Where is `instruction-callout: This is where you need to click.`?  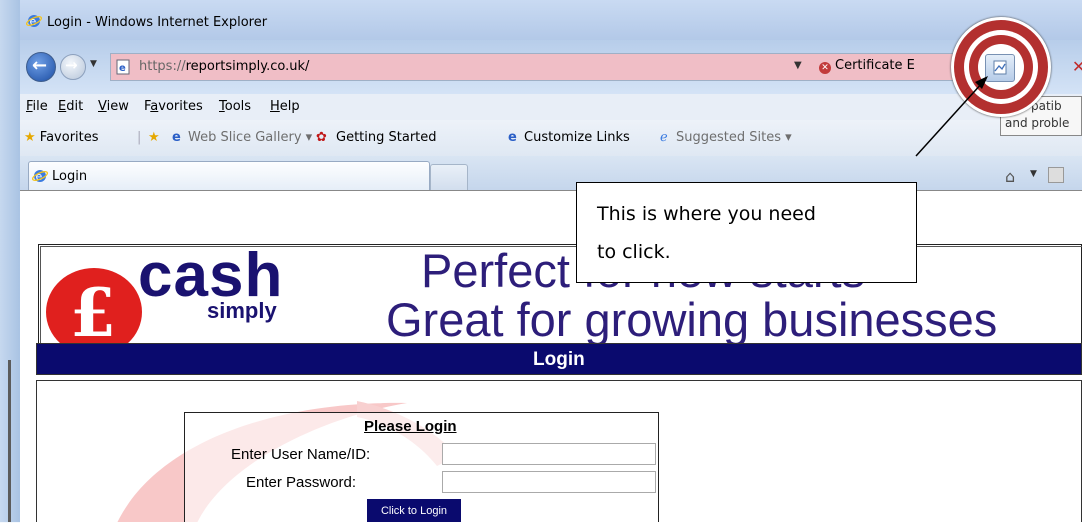 instruction-callout: This is where you need to click. is located at coordinates (746, 232).